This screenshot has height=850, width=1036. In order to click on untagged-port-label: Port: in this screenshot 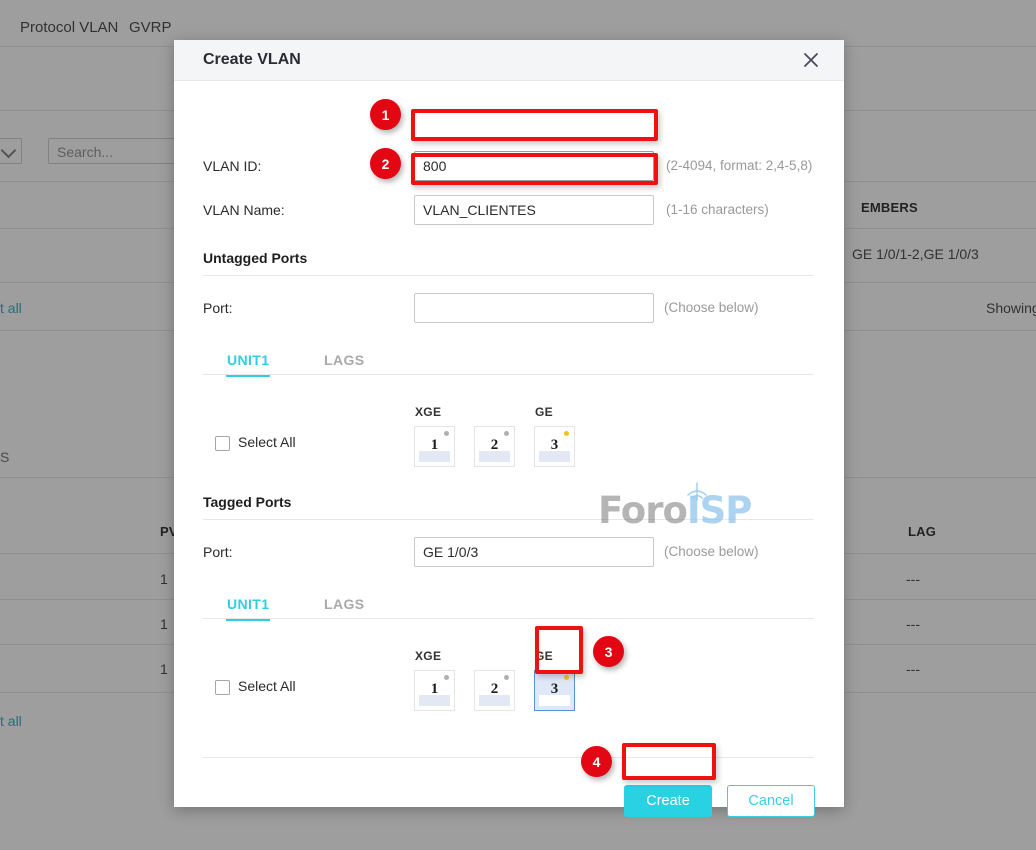, I will do `click(218, 308)`.